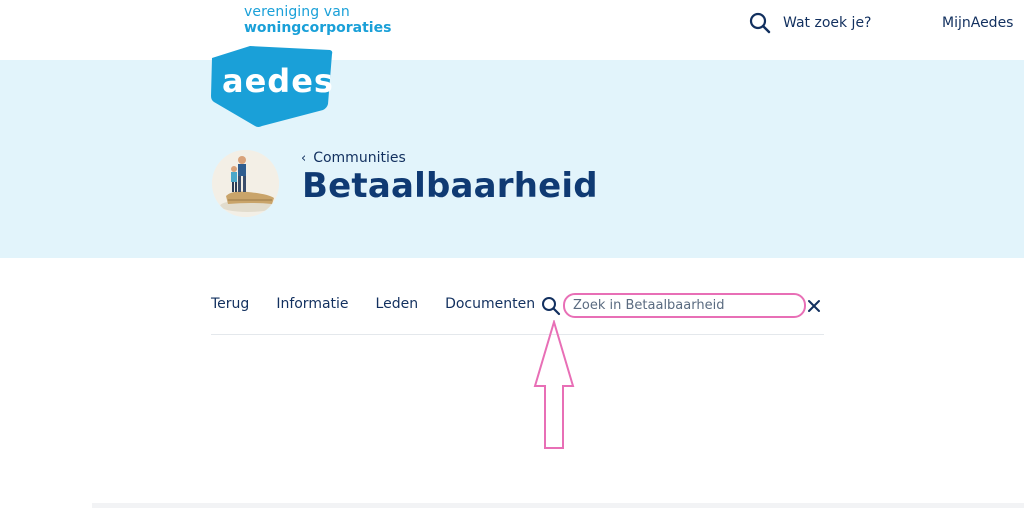 This screenshot has width=1024, height=508. What do you see at coordinates (312, 304) in the screenshot?
I see `tab-informatie: Informatie` at bounding box center [312, 304].